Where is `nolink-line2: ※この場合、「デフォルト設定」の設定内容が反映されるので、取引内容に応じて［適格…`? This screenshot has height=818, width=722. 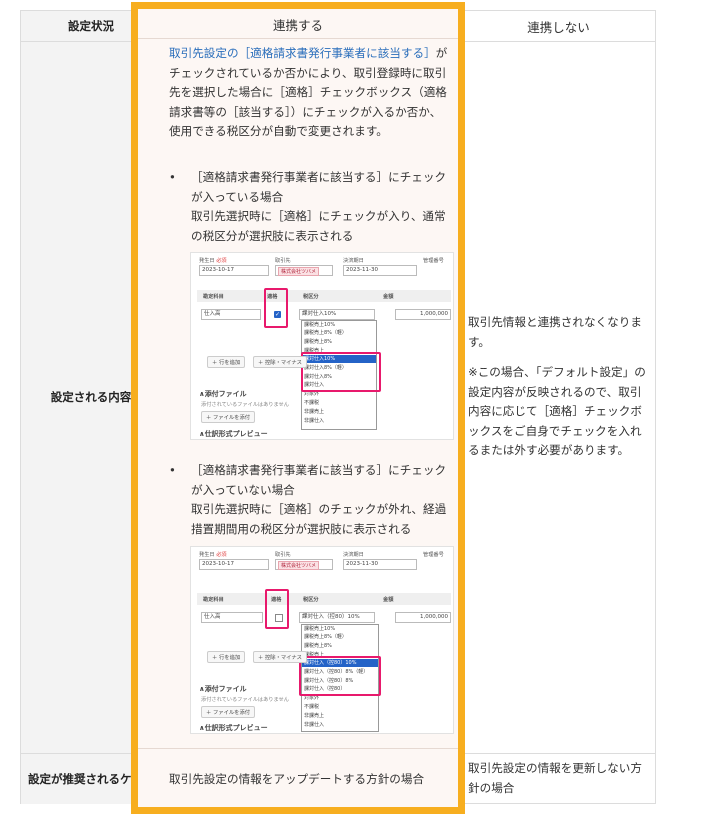
nolink-line2: ※この場合、「デフォルト設定」の設定内容が反映されるので、取引内容に応じて［適格… is located at coordinates (557, 411).